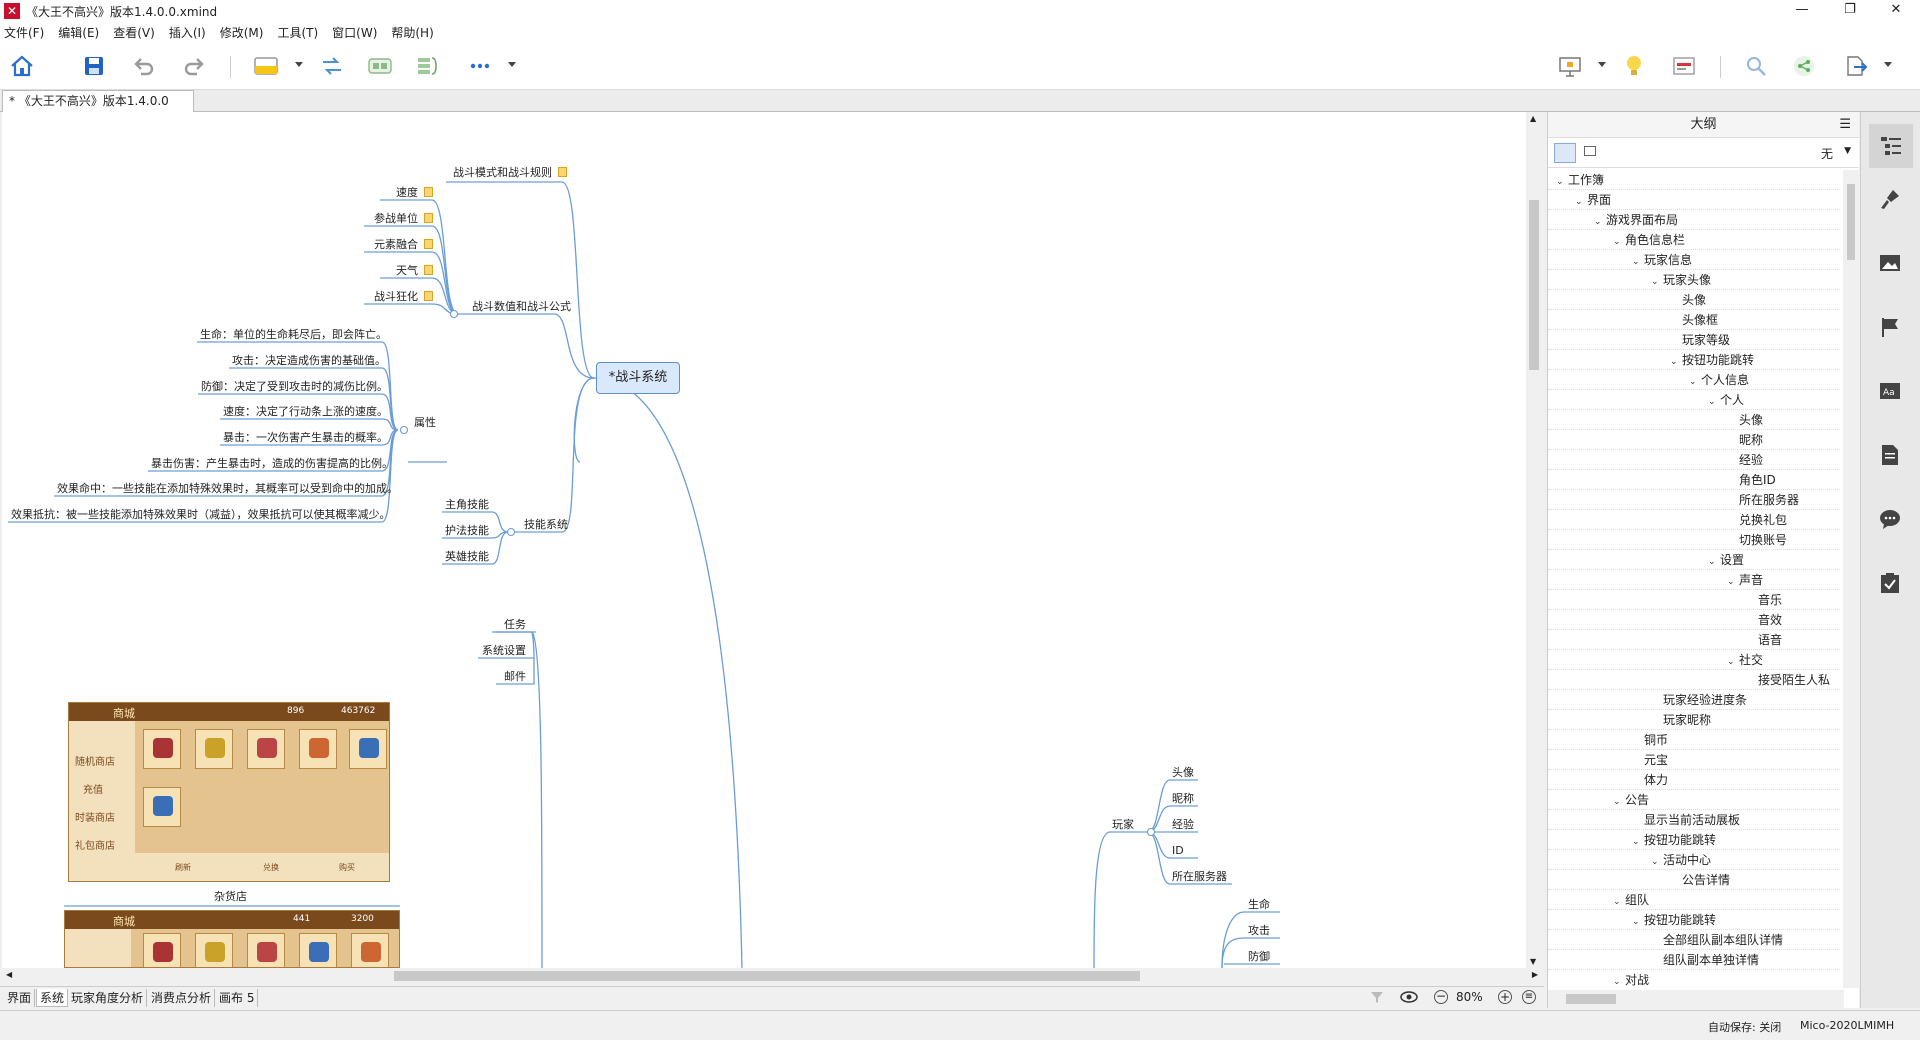 This screenshot has height=1040, width=1920. What do you see at coordinates (1694, 220) in the screenshot?
I see `outline-row: ⌄ 游戏界面布局` at bounding box center [1694, 220].